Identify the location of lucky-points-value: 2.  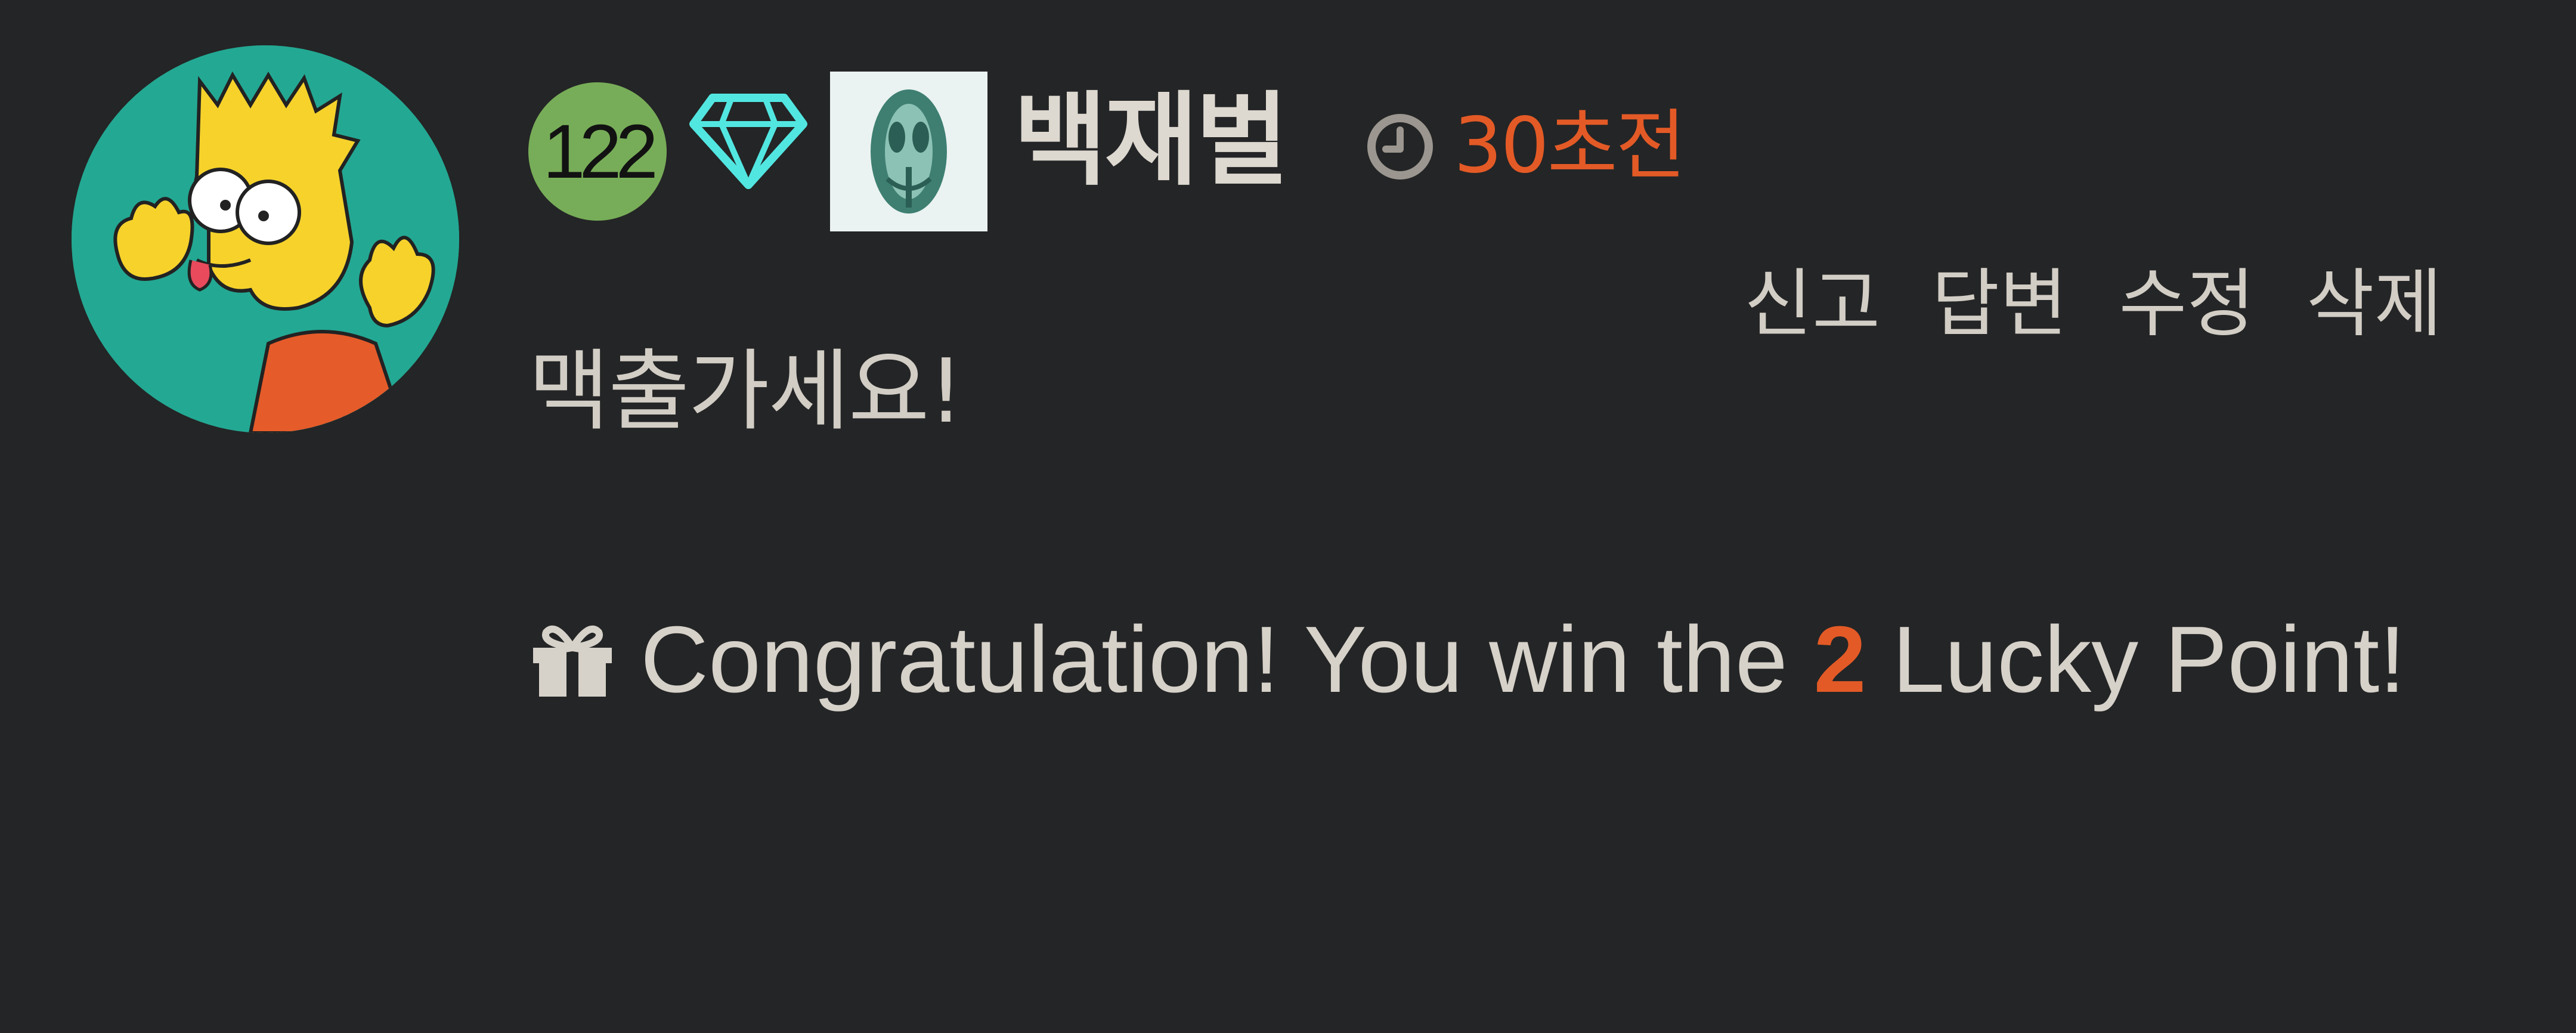
(1839, 659).